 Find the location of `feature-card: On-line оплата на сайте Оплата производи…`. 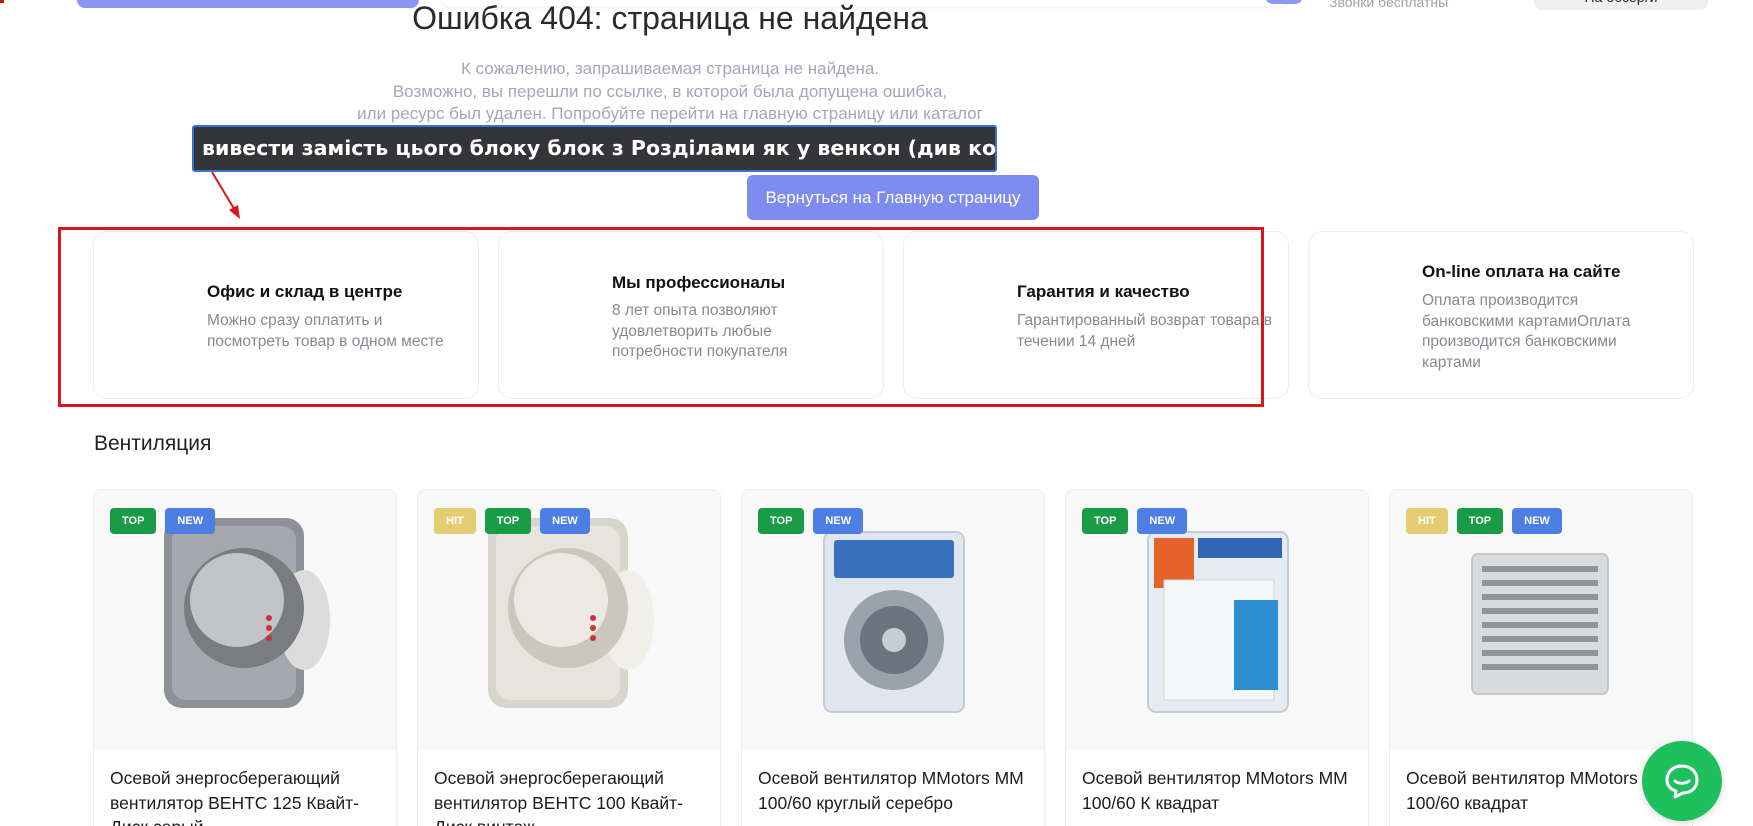

feature-card: On-line оплата на сайте Оплата производи… is located at coordinates (1501, 315).